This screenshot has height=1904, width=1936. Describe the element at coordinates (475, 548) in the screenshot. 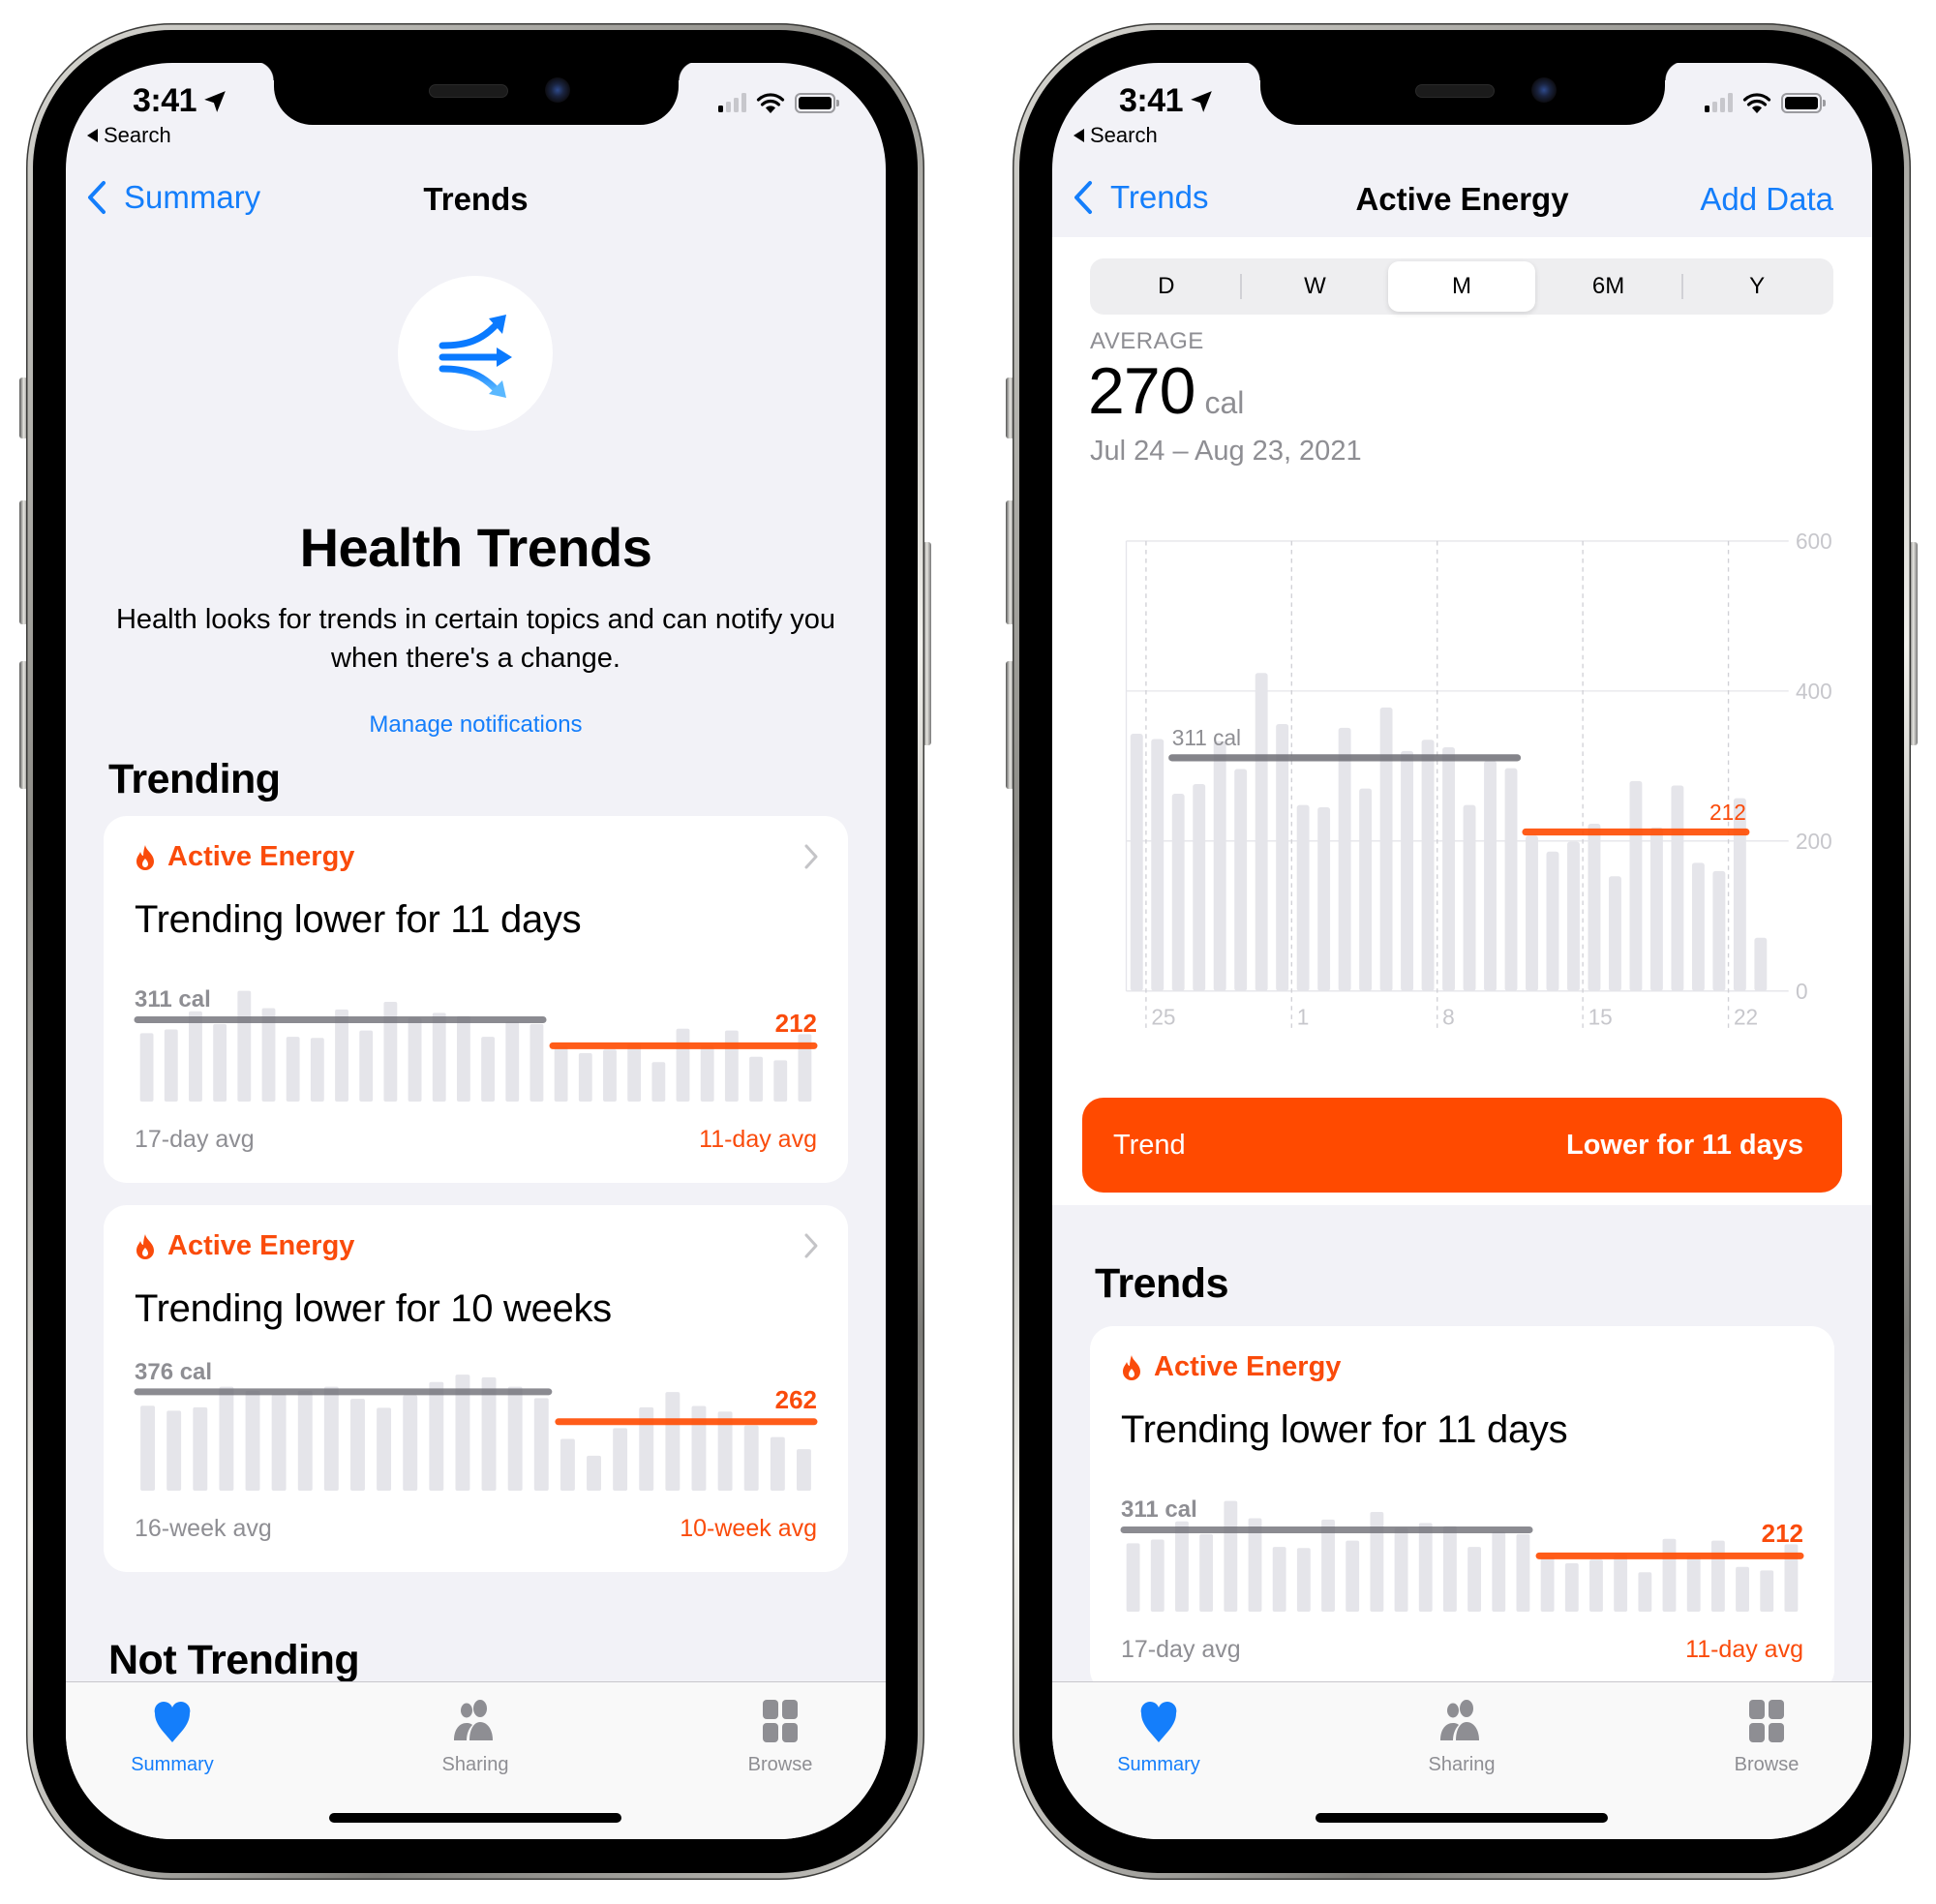

I see `hero-title: Health Trends` at that location.